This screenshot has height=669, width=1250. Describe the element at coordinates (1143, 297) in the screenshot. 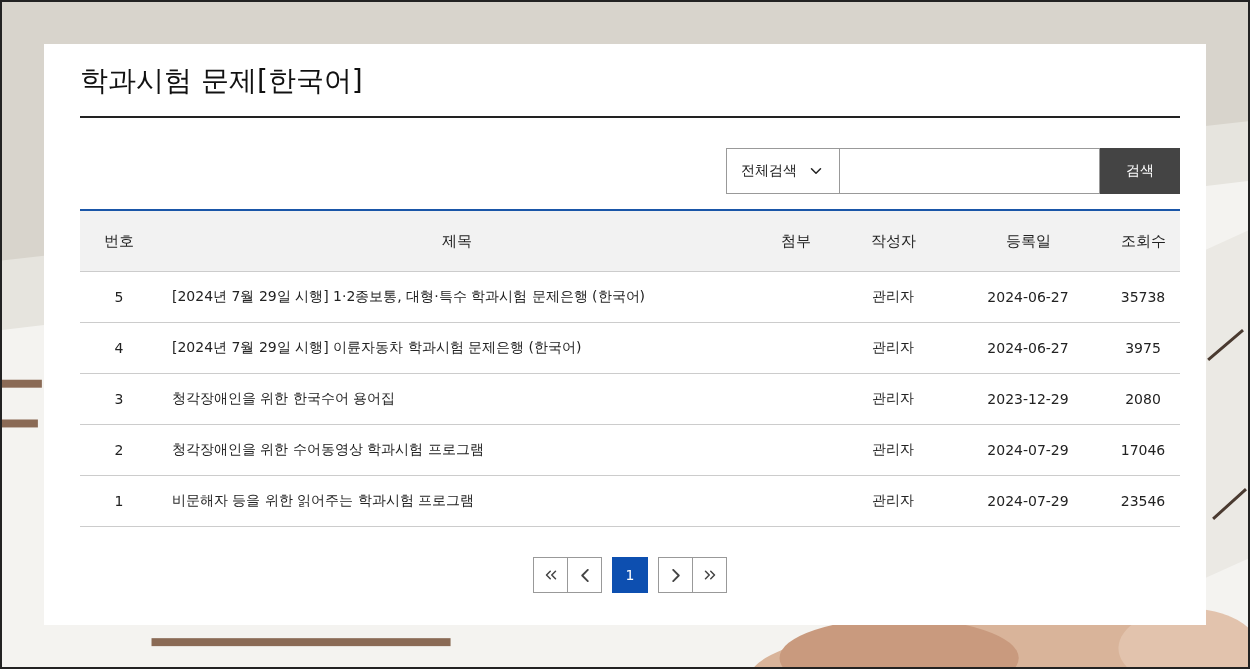

I see `table-cell: 35738` at that location.